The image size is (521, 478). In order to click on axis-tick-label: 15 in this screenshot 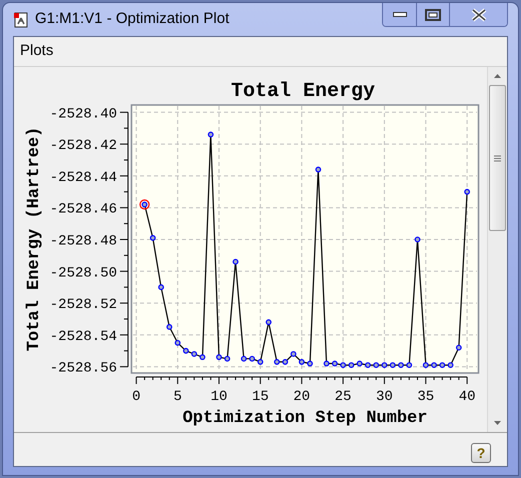, I will do `click(260, 397)`.